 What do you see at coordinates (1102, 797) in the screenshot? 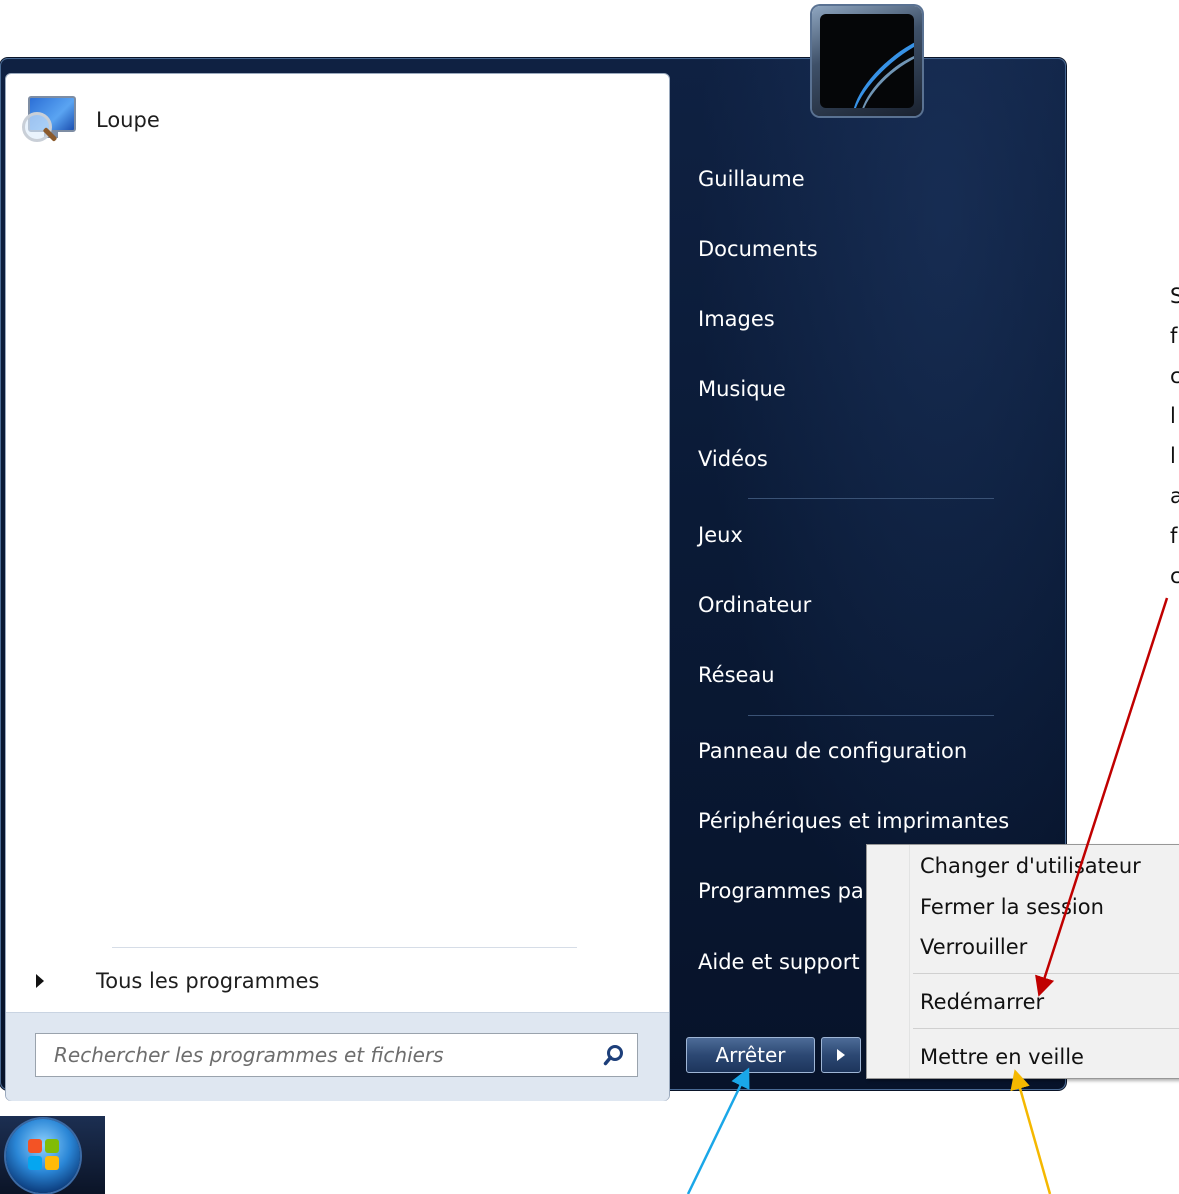
I see `red-arrow` at bounding box center [1102, 797].